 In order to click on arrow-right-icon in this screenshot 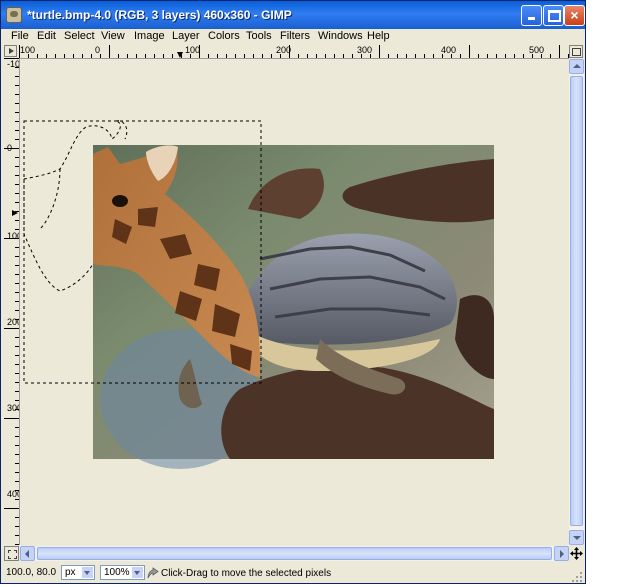, I will do `click(562, 554)`.